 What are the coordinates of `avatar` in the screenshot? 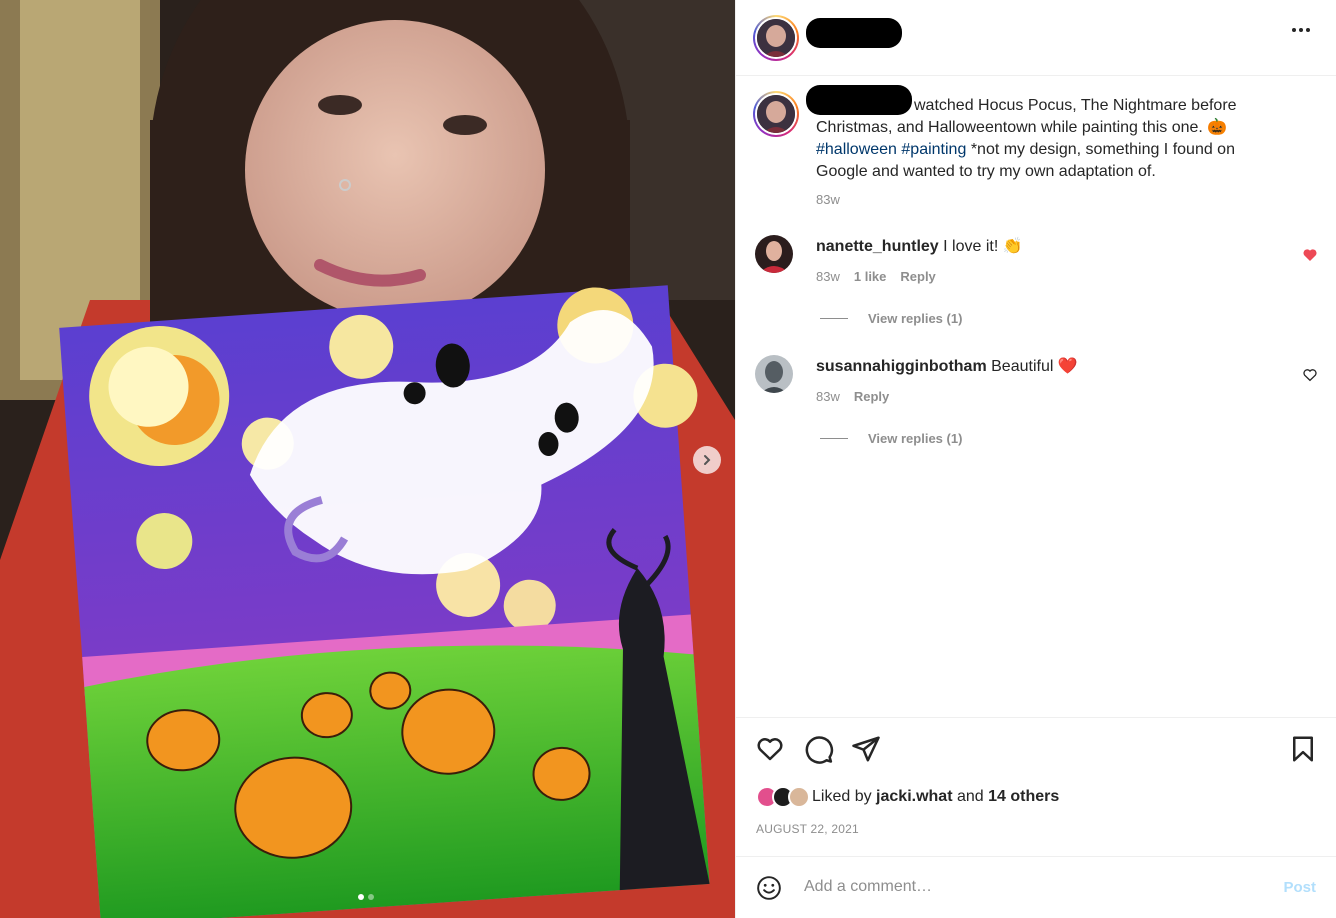 It's located at (799, 797).